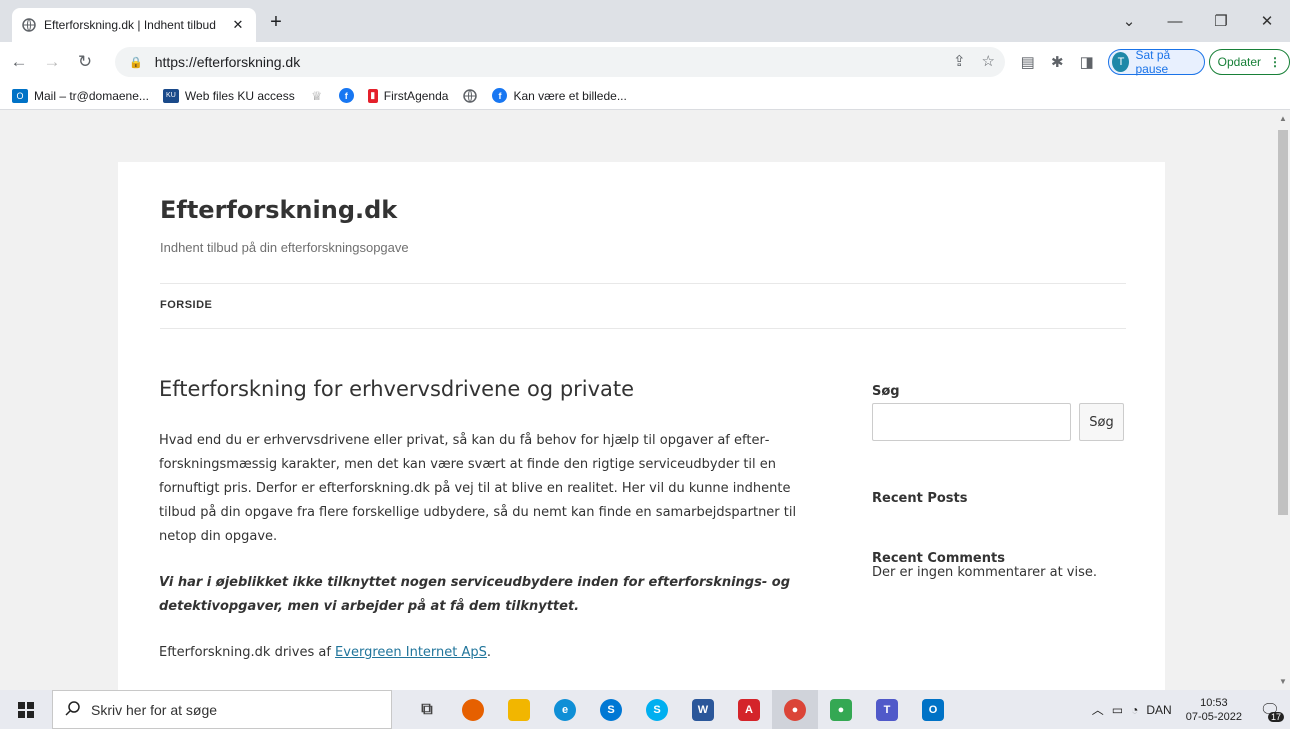  Describe the element at coordinates (1156, 62) in the screenshot. I see `profile-button: T Sat på pause` at that location.